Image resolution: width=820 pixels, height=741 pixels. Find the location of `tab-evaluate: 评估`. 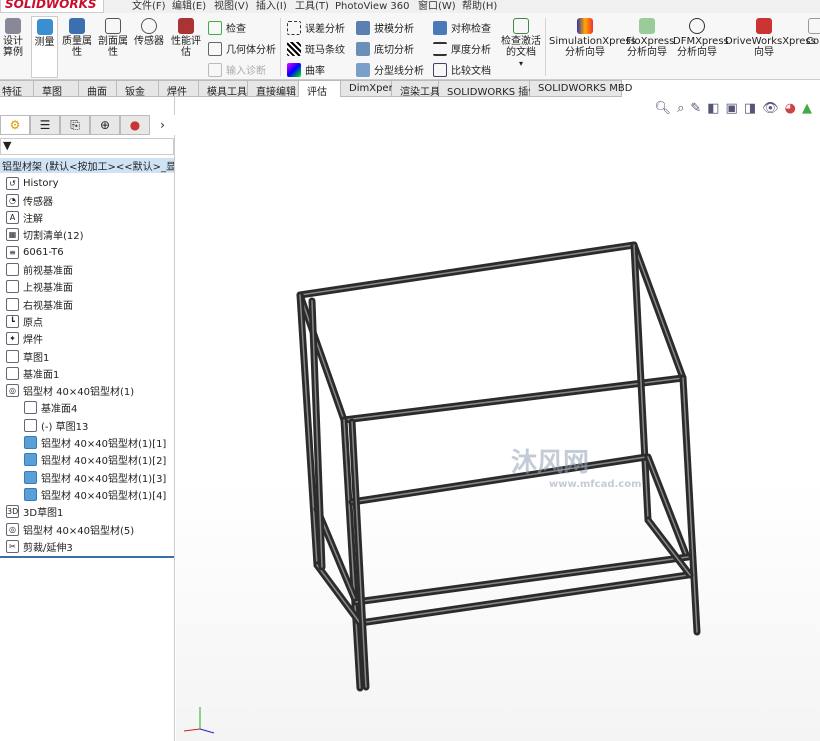

tab-evaluate: 评估 is located at coordinates (320, 89).